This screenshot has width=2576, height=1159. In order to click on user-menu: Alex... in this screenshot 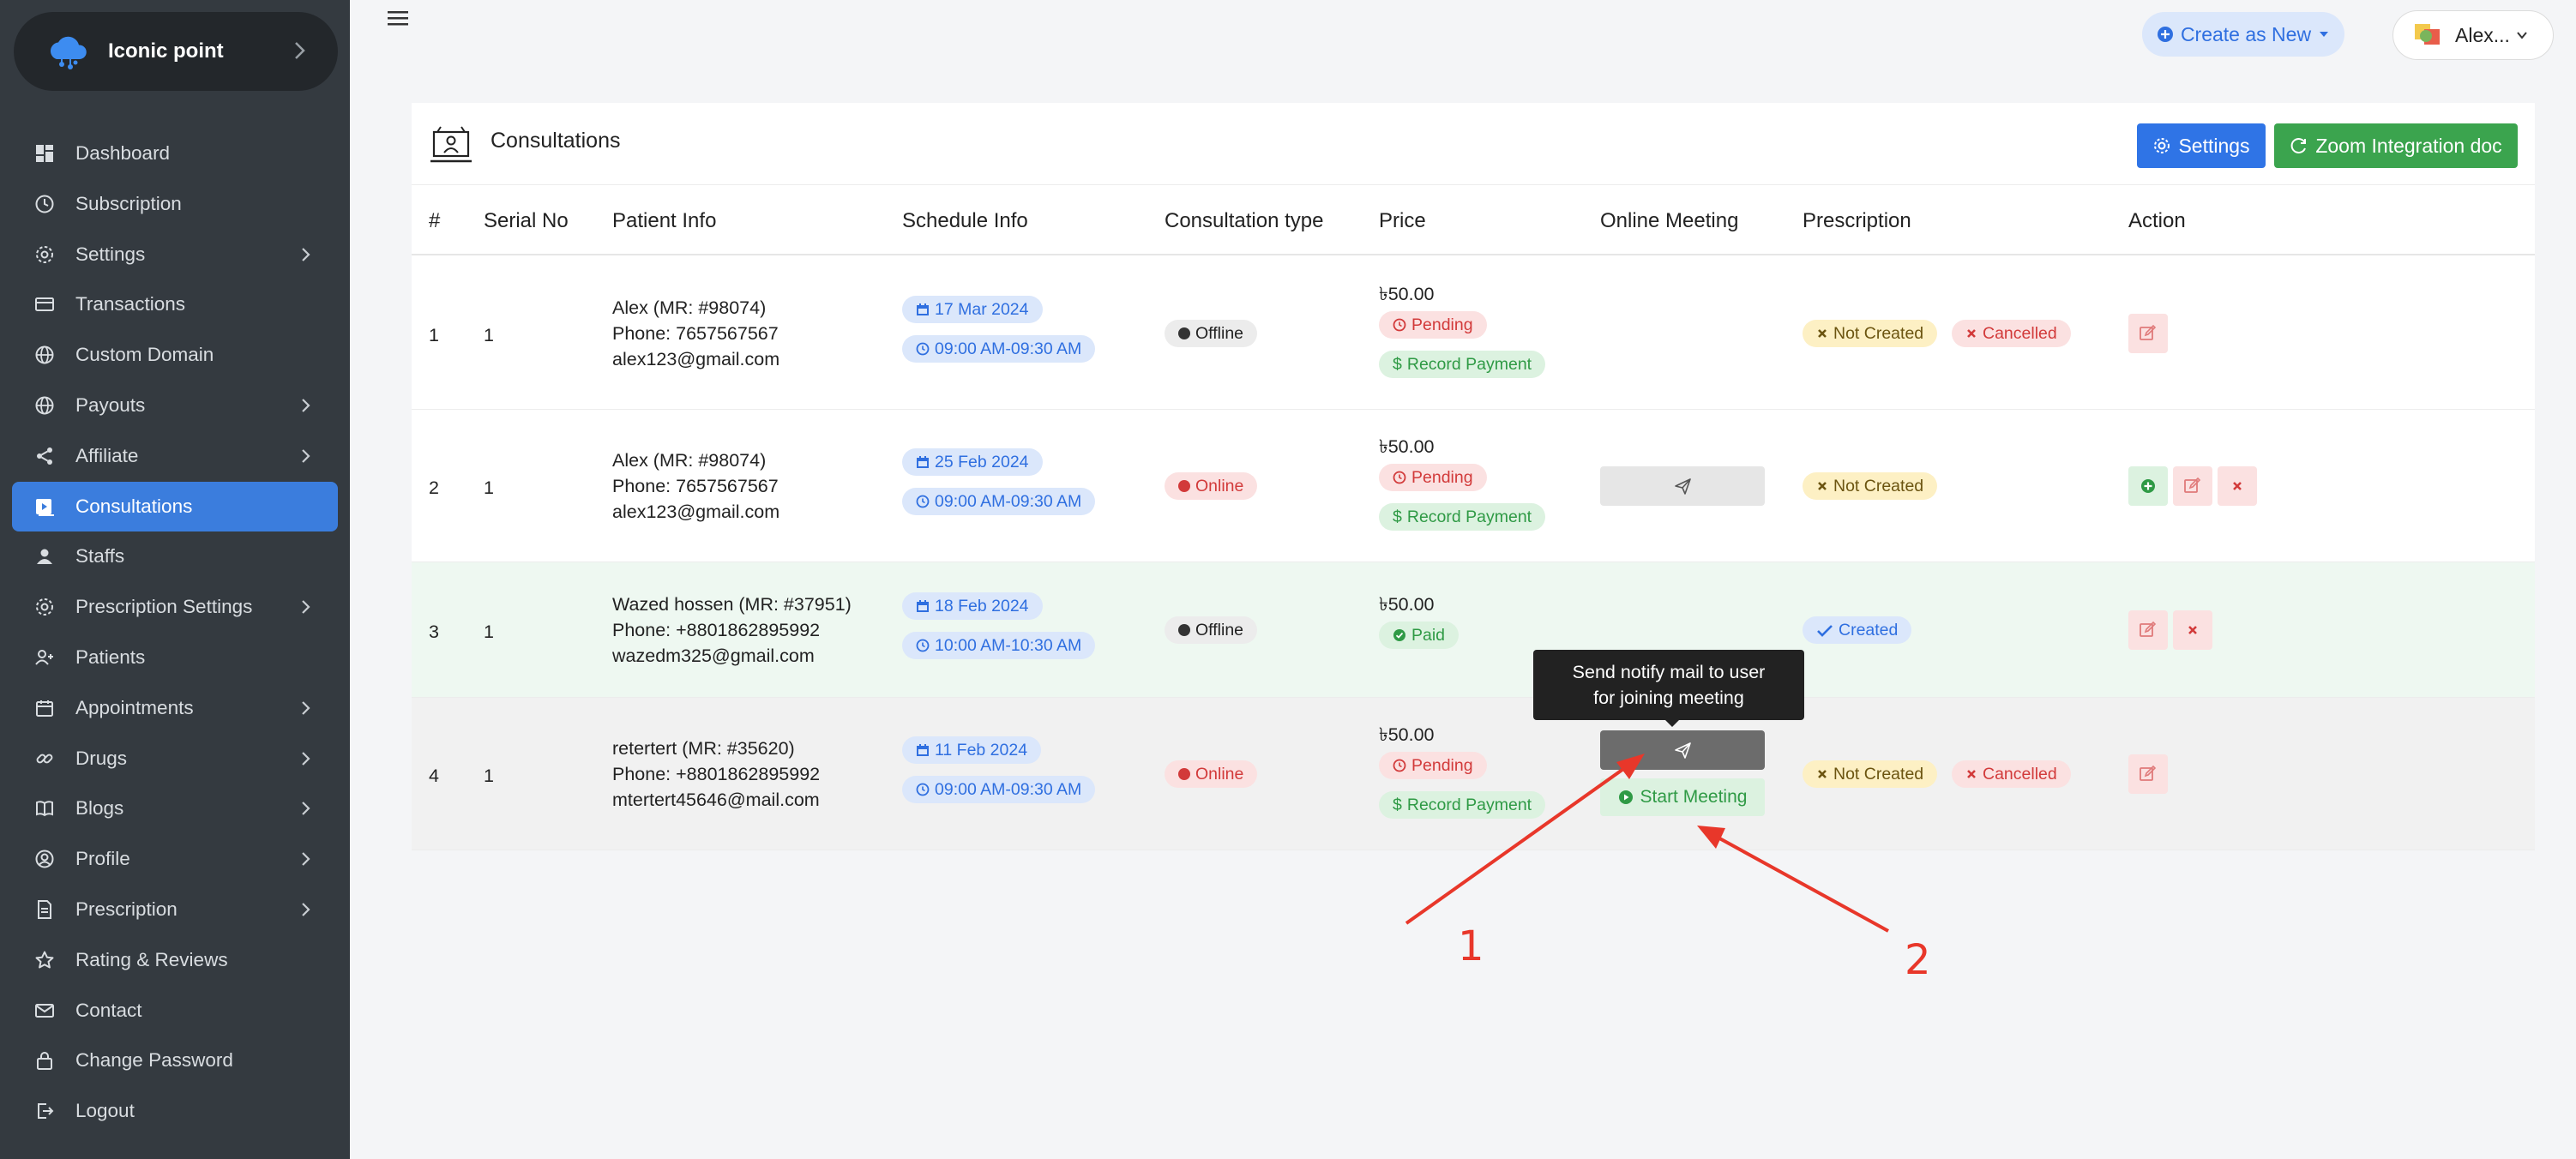, I will do `click(2473, 35)`.